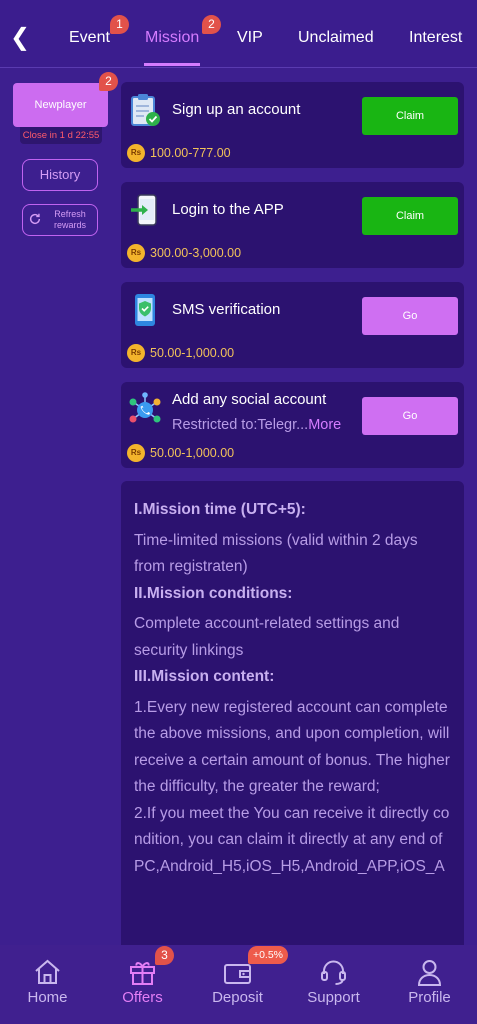 The image size is (477, 1024). What do you see at coordinates (172, 64) in the screenshot?
I see `active-tab-indicator` at bounding box center [172, 64].